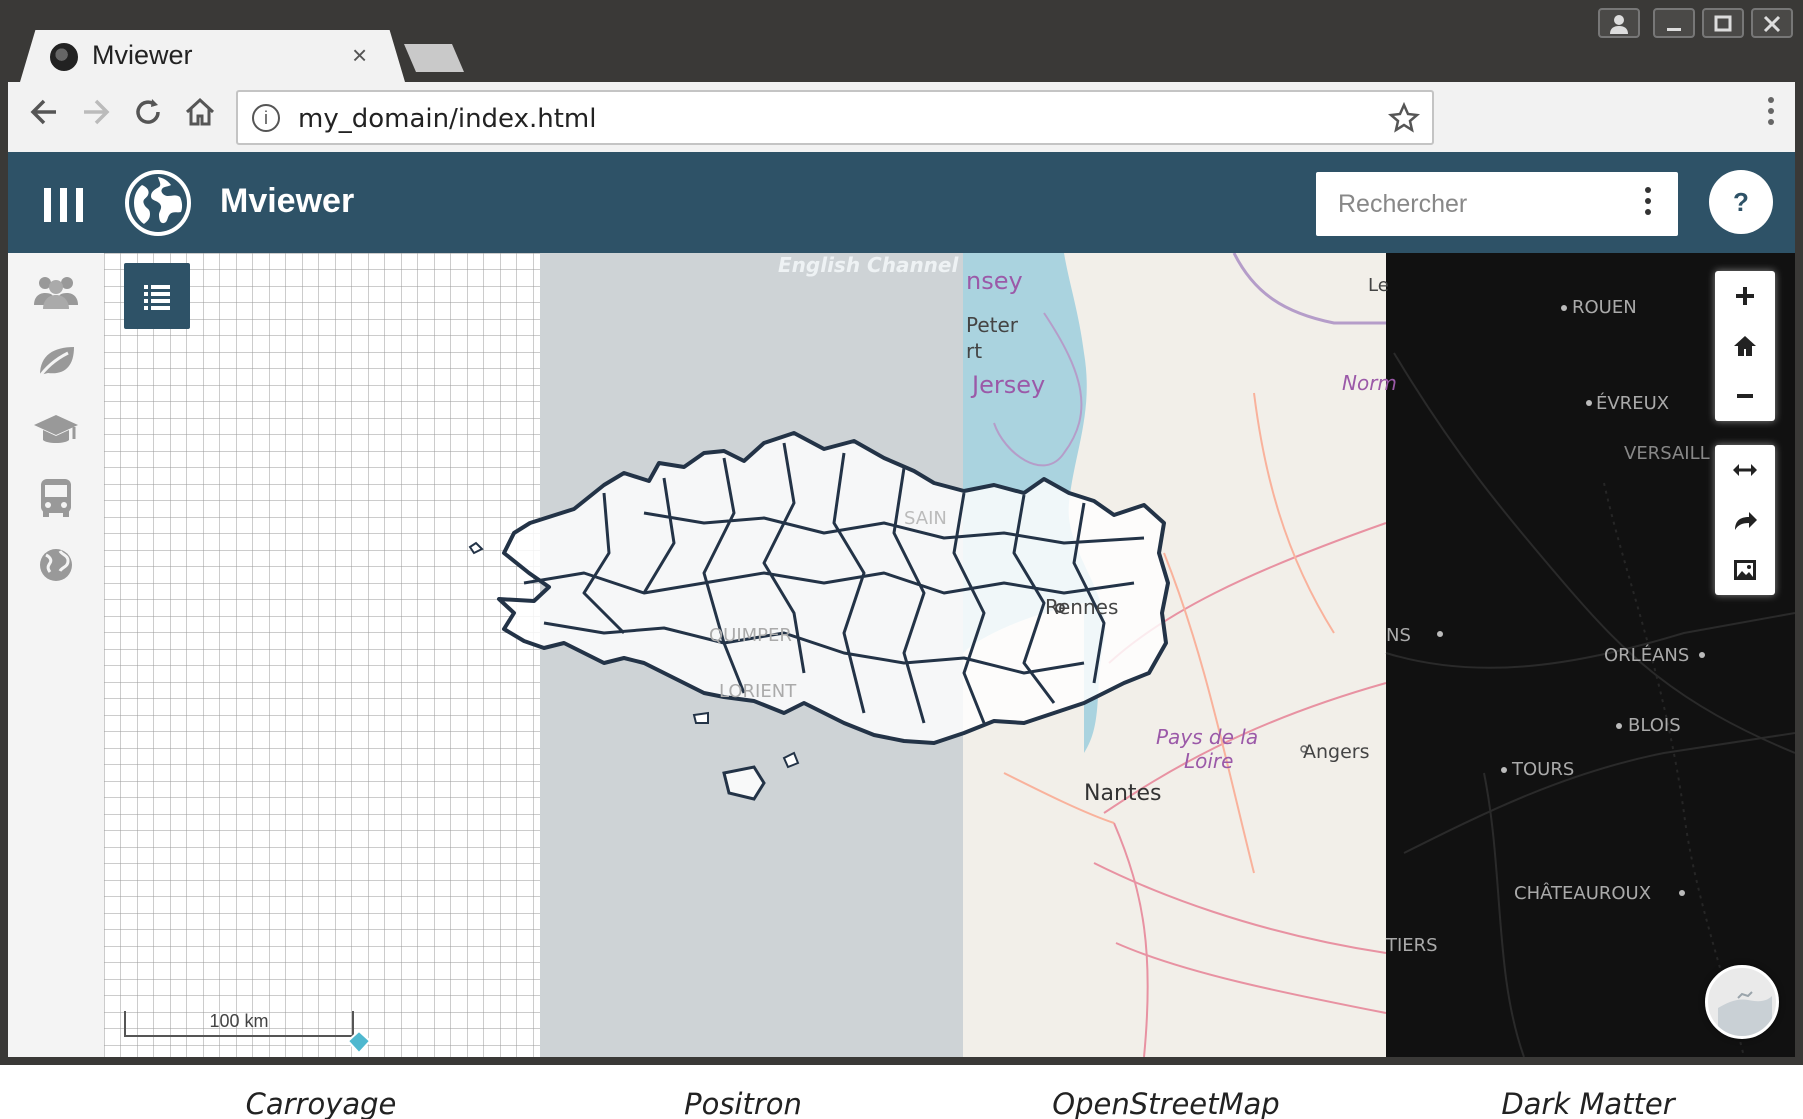 The width and height of the screenshot is (1803, 1119). Describe the element at coordinates (901, 202) in the screenshot. I see `app-header: Mviewer ?` at that location.